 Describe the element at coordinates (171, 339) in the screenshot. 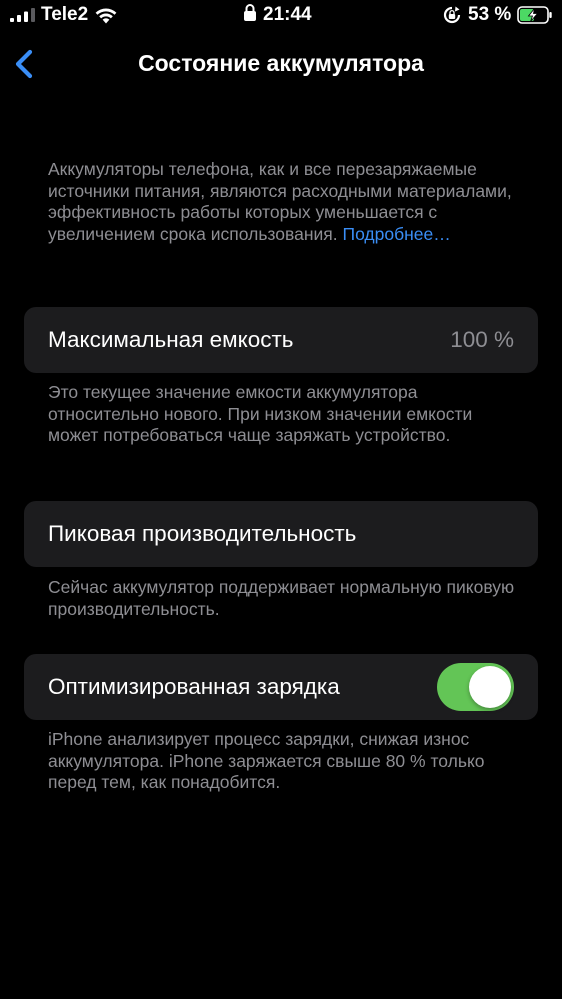

I see `max-capacity-label: Максимальная емкость` at that location.